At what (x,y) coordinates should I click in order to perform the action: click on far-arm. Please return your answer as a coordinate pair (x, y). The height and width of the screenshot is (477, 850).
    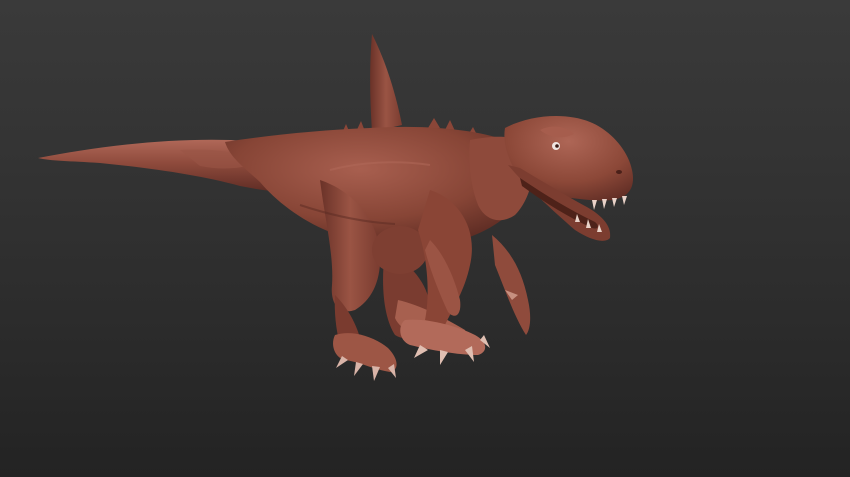
    Looking at the image, I should click on (511, 285).